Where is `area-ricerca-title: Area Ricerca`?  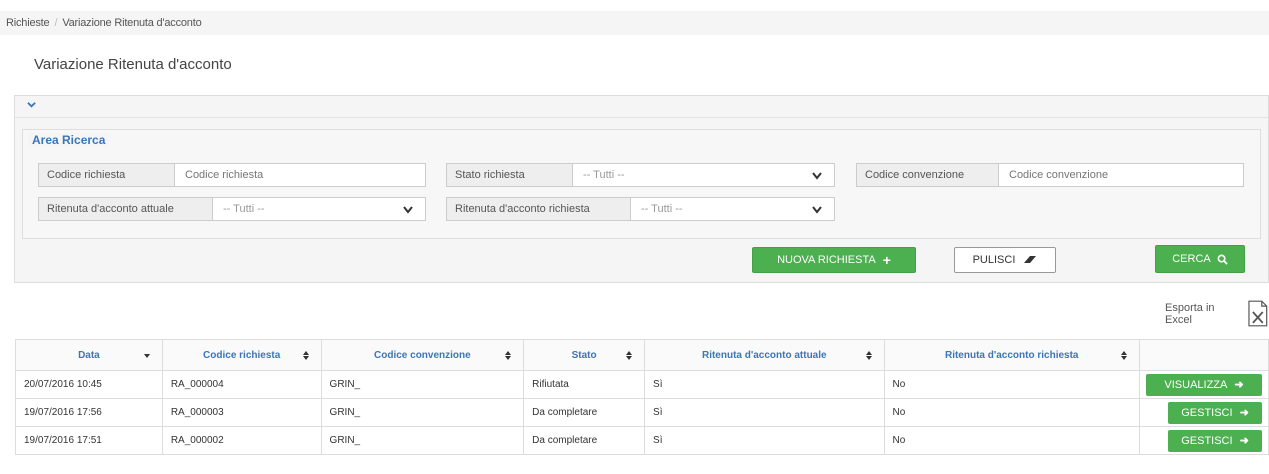 area-ricerca-title: Area Ricerca is located at coordinates (69, 140).